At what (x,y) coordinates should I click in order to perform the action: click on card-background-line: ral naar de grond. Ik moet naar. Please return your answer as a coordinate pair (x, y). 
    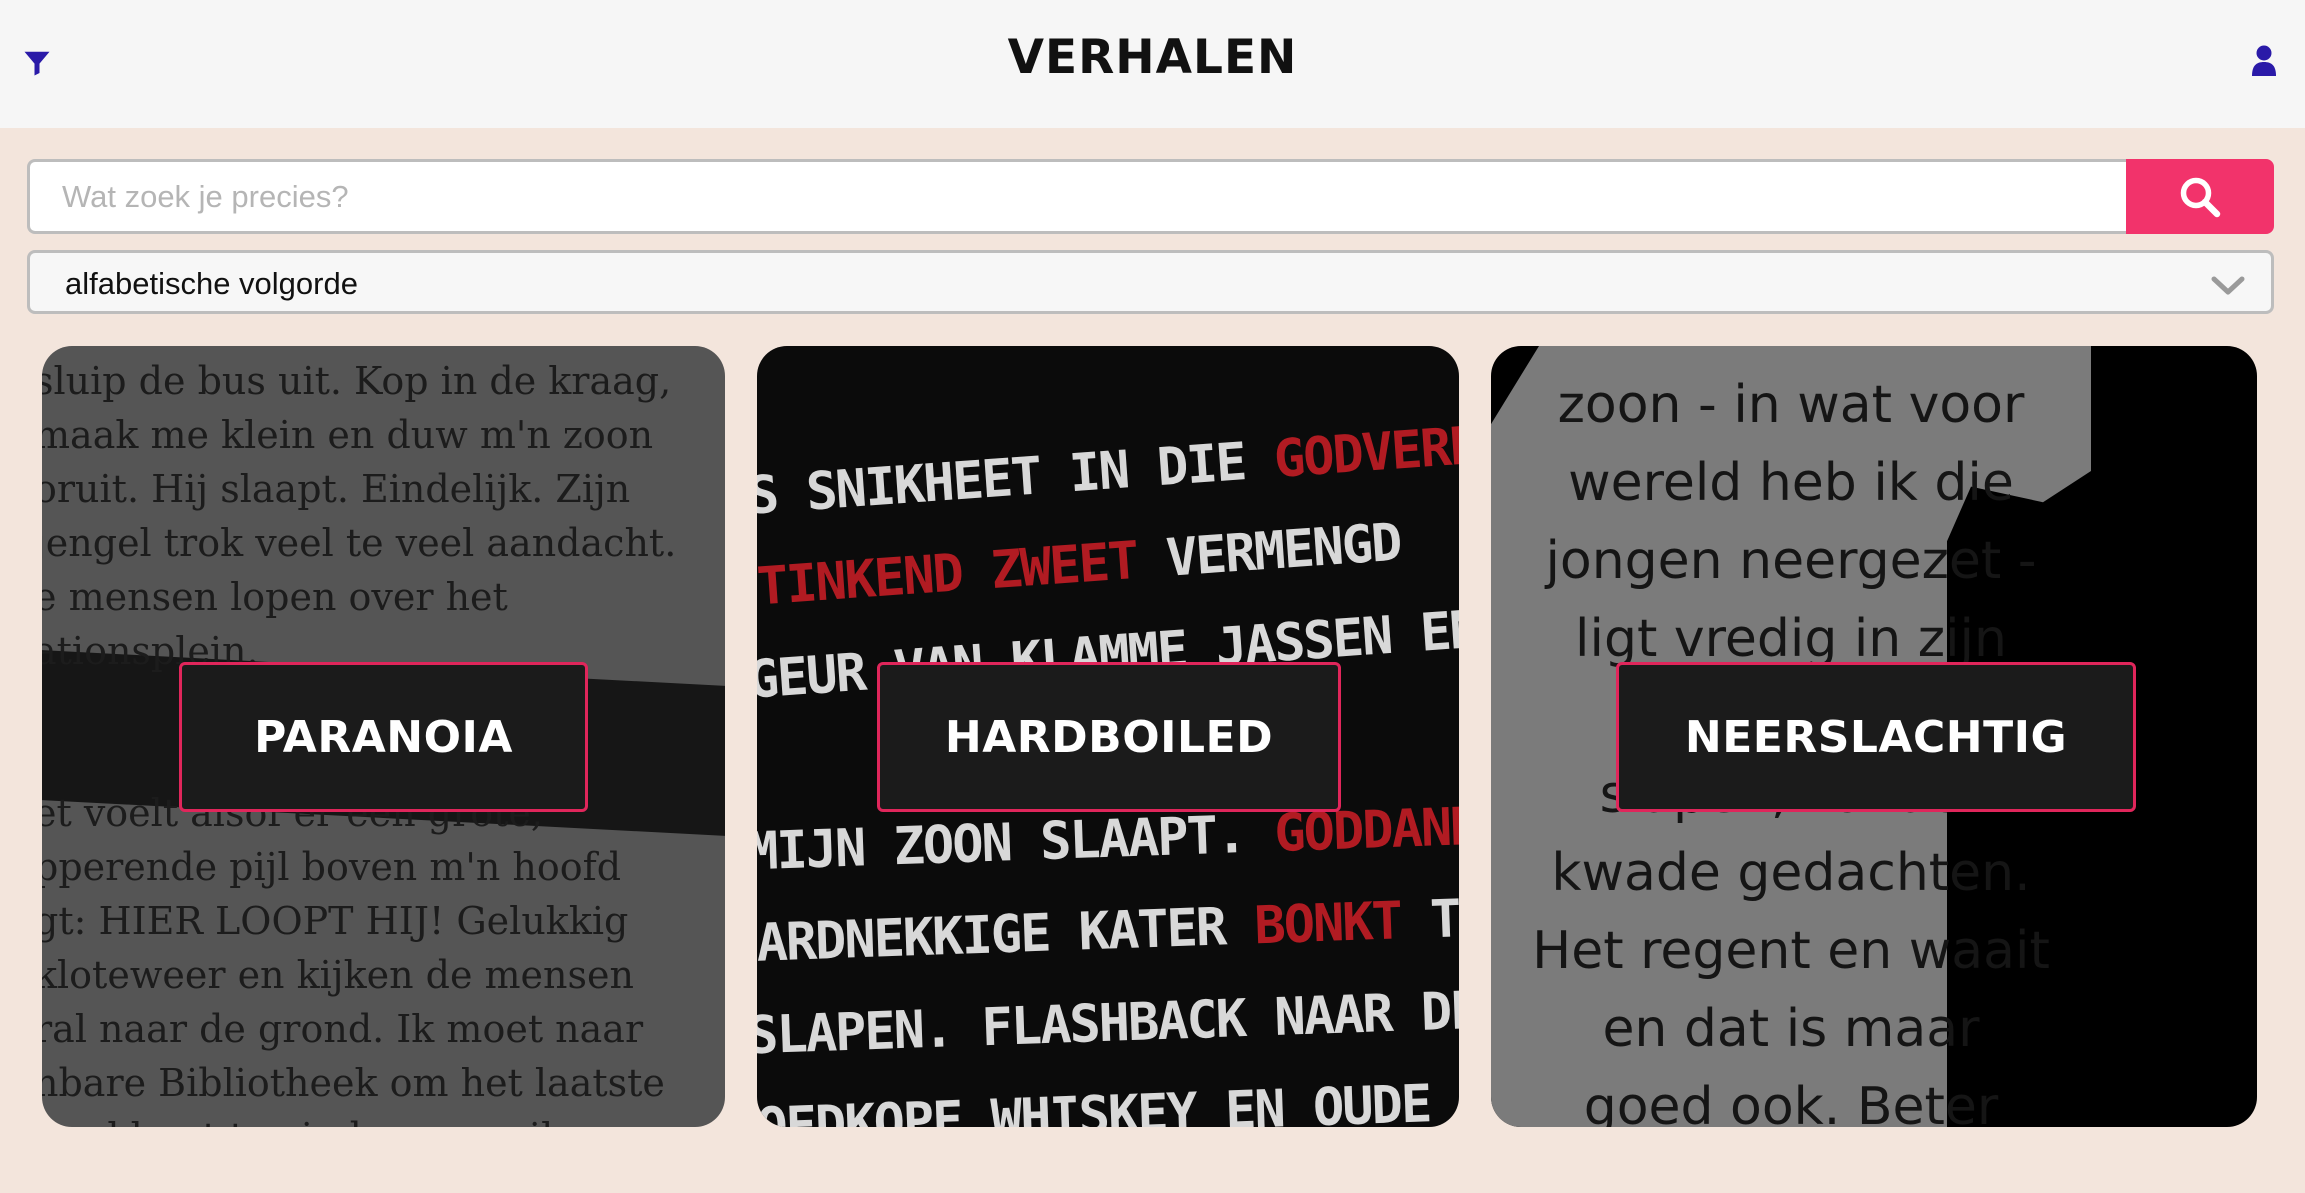
    Looking at the image, I should click on (343, 1029).